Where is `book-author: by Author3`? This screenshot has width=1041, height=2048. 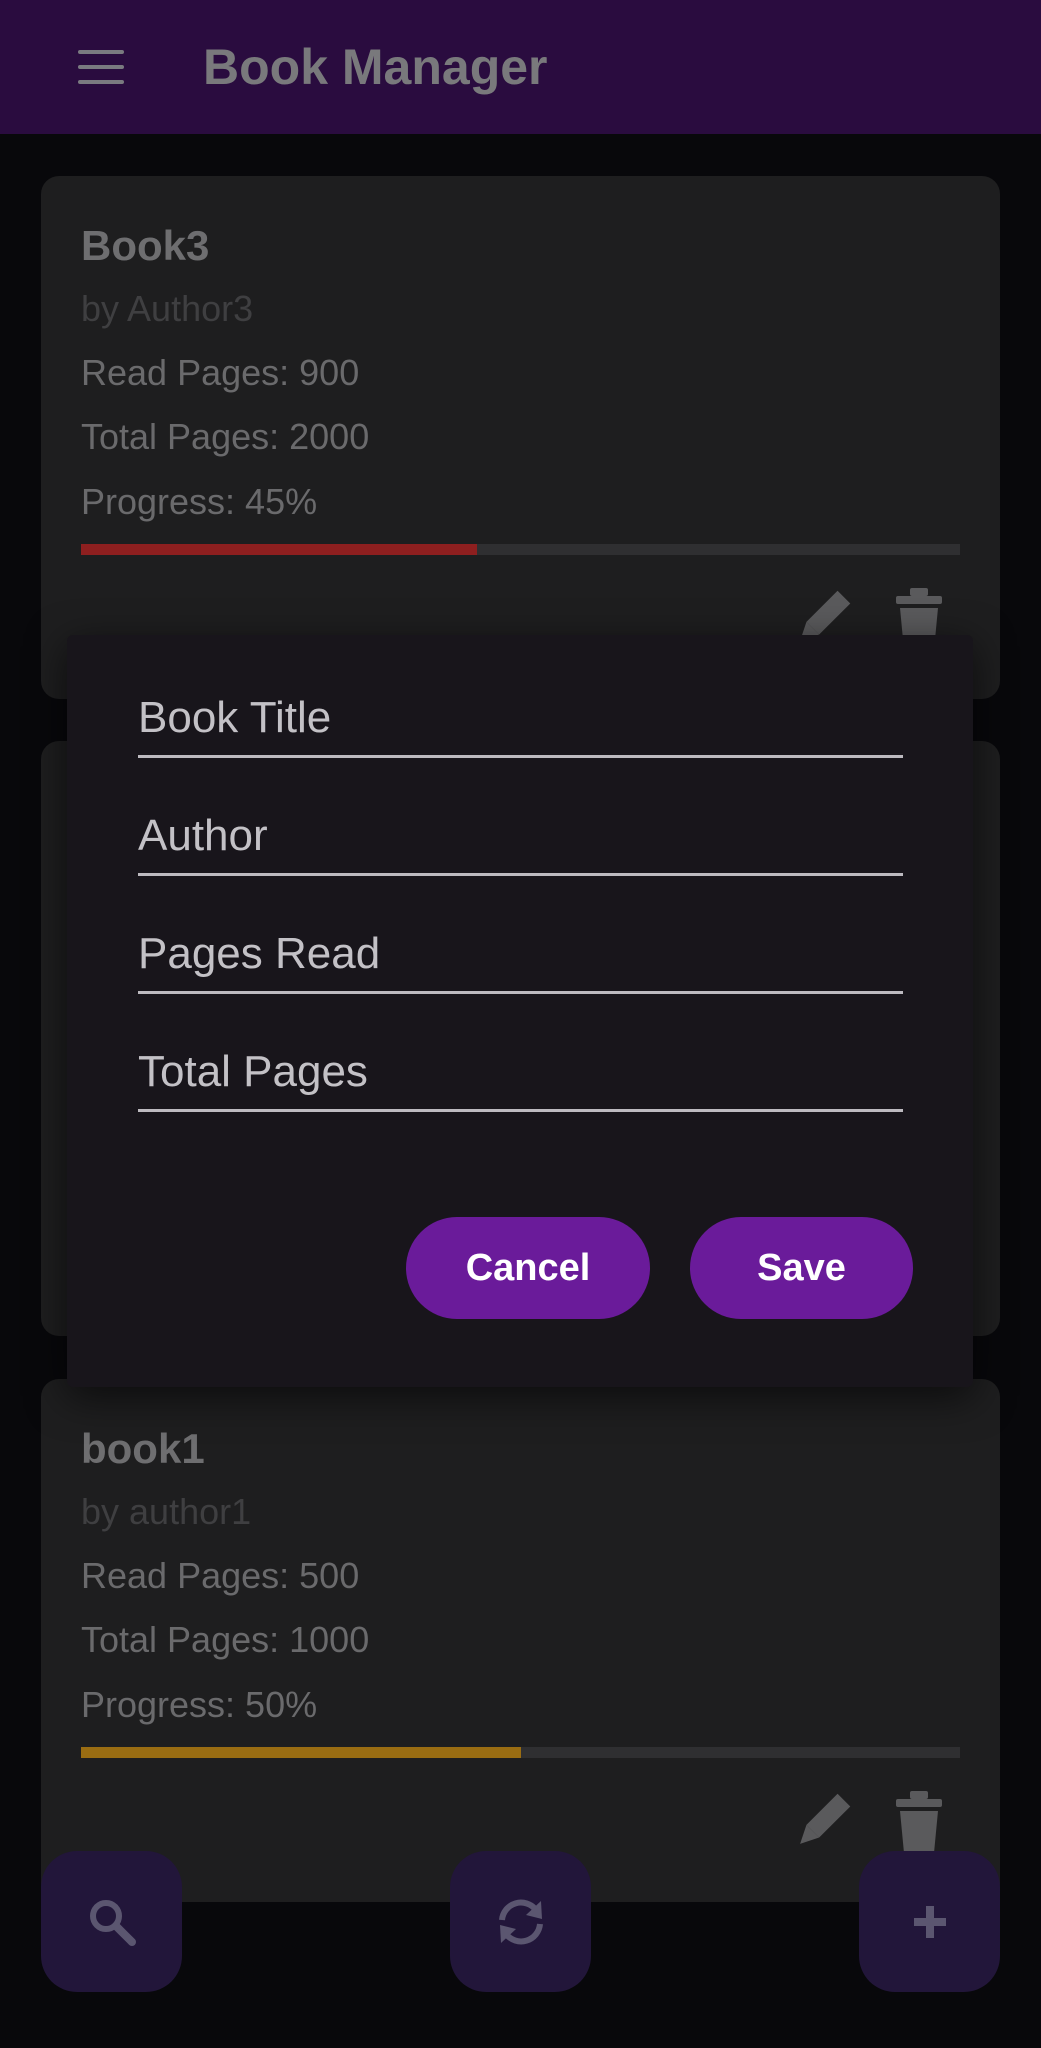
book-author: by Author3 is located at coordinates (167, 308).